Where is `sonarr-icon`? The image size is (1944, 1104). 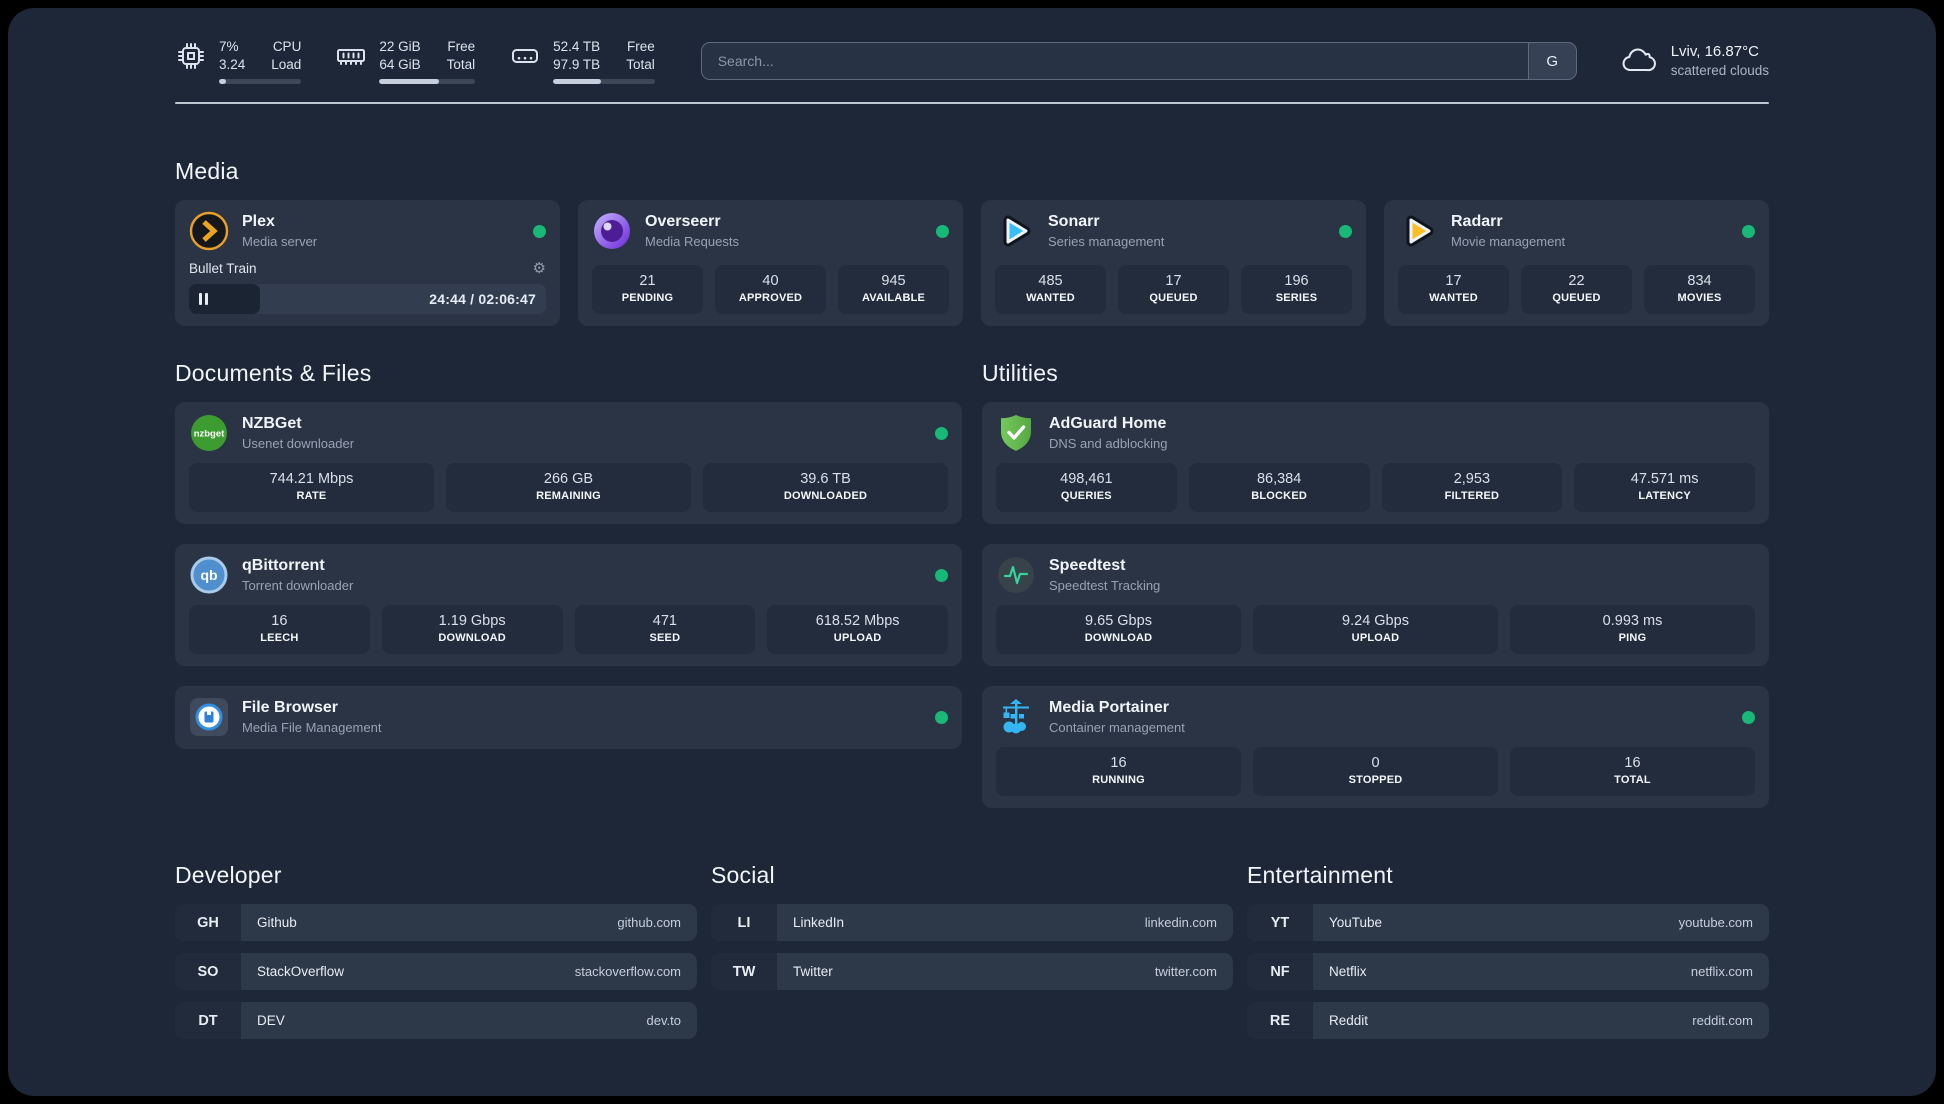
sonarr-icon is located at coordinates (1015, 231).